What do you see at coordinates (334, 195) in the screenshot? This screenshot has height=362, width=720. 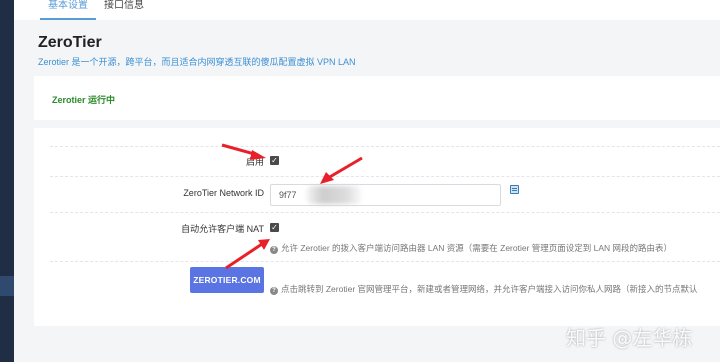 I see `redaction-blur` at bounding box center [334, 195].